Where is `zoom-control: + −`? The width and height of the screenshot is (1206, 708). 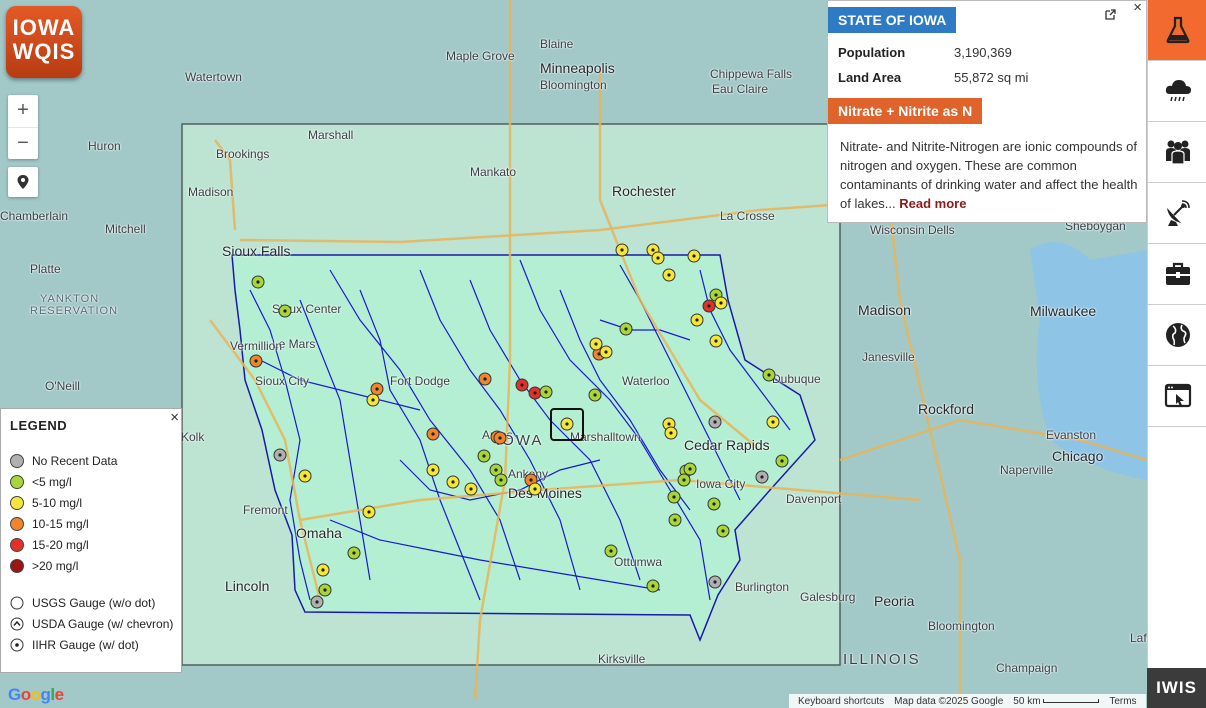
zoom-control: + − is located at coordinates (23, 127).